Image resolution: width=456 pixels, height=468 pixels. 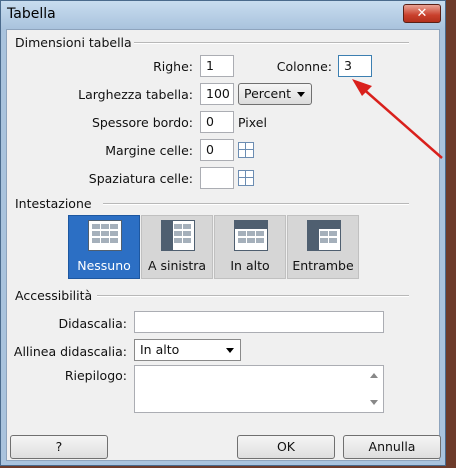 What do you see at coordinates (324, 235) in the screenshot?
I see `table-both-header-icon` at bounding box center [324, 235].